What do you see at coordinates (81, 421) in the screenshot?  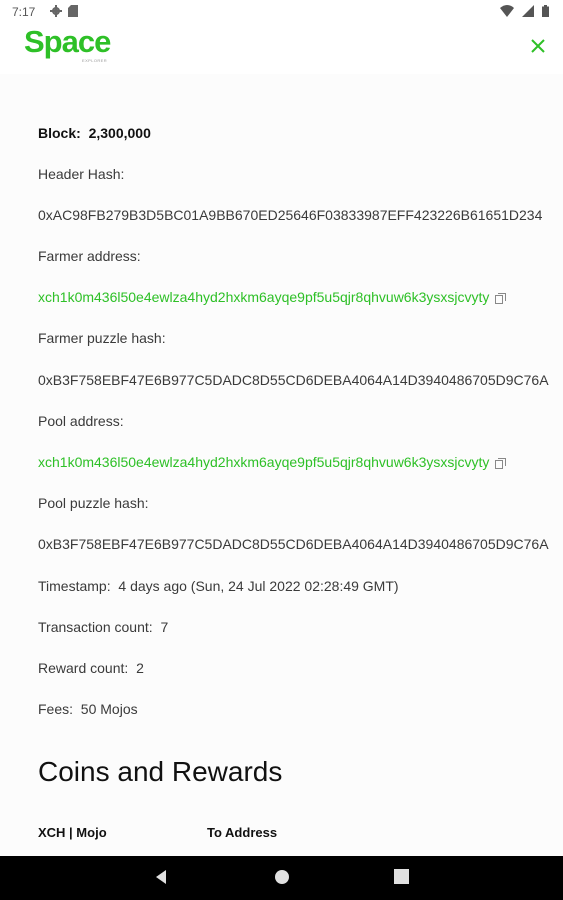 I see `pool-address-label: Pool address:` at bounding box center [81, 421].